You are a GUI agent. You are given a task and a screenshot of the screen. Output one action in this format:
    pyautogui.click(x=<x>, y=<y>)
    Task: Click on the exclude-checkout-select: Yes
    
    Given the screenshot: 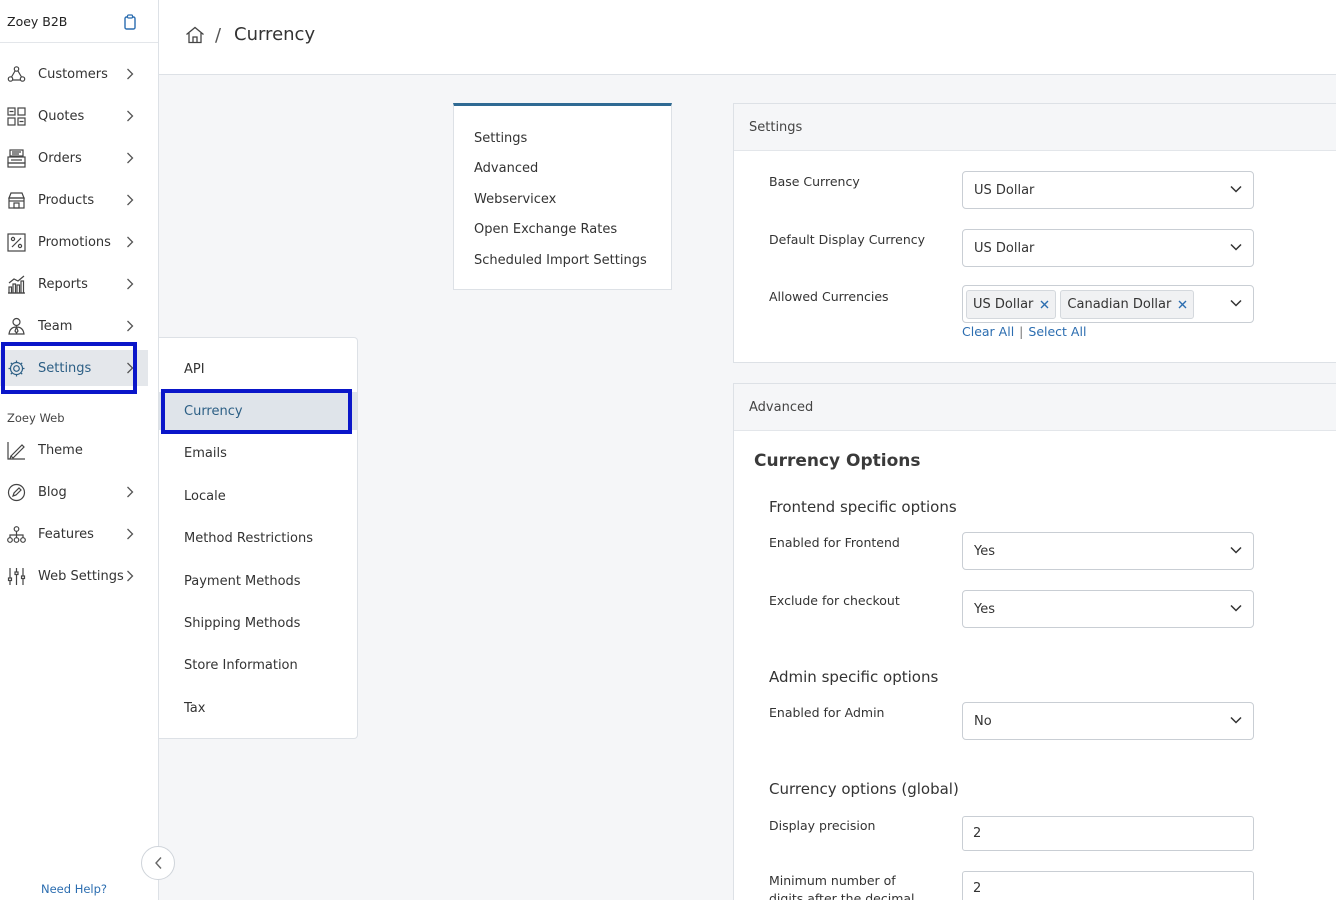 What is the action you would take?
    pyautogui.click(x=1108, y=609)
    